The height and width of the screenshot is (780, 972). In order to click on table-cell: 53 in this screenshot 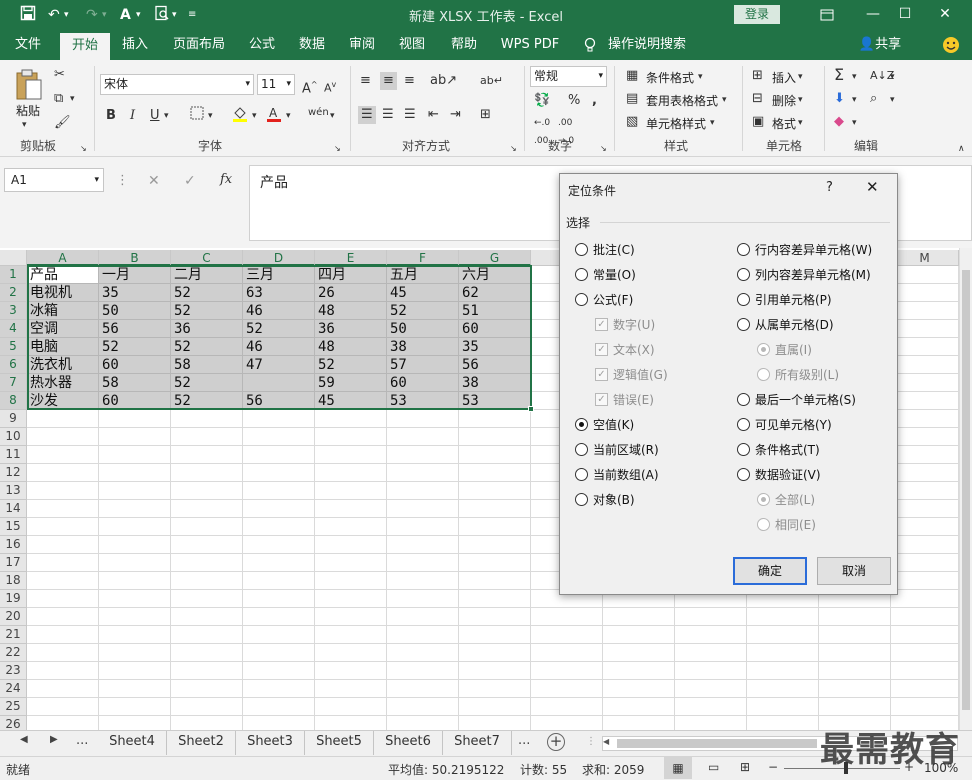, I will do `click(423, 401)`.